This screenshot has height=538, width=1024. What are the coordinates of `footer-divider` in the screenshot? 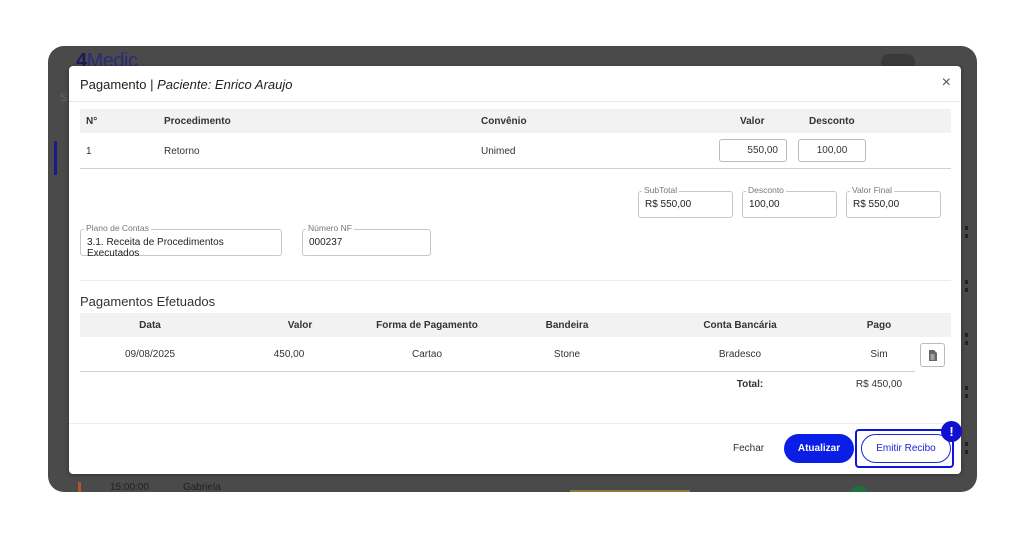 It's located at (515, 423).